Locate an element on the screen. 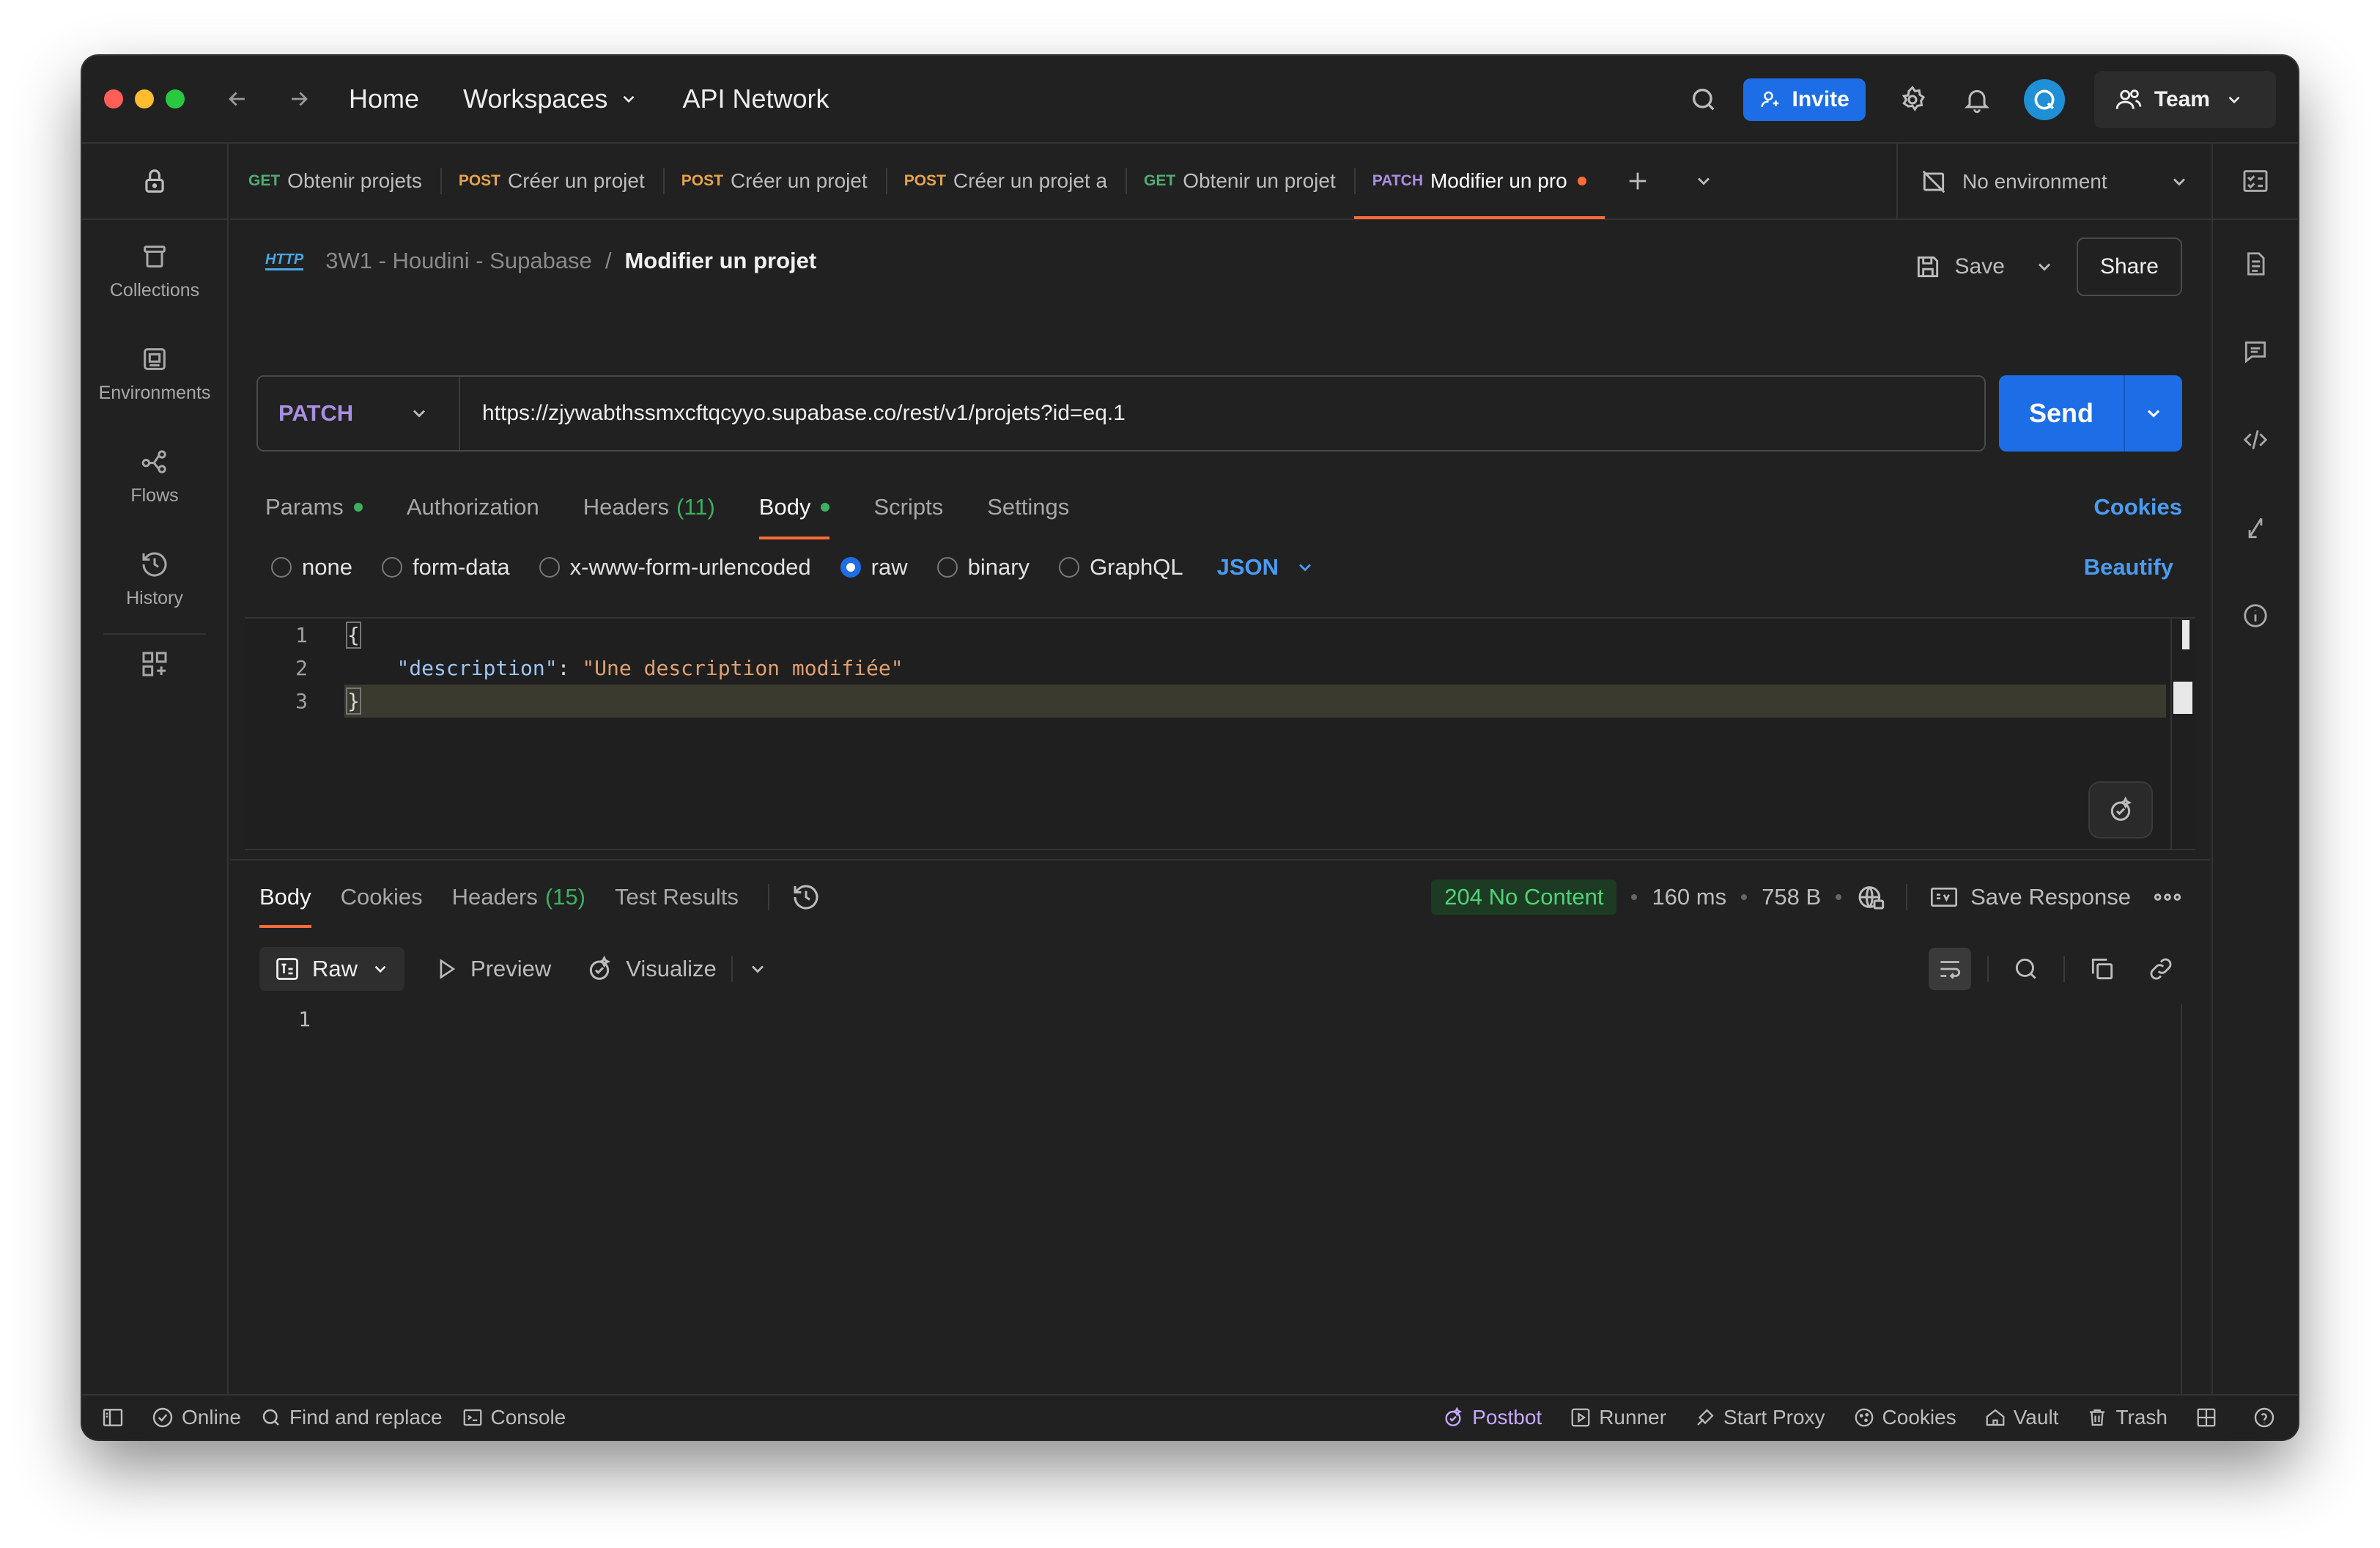  comments-icon is located at coordinates (2255, 352).